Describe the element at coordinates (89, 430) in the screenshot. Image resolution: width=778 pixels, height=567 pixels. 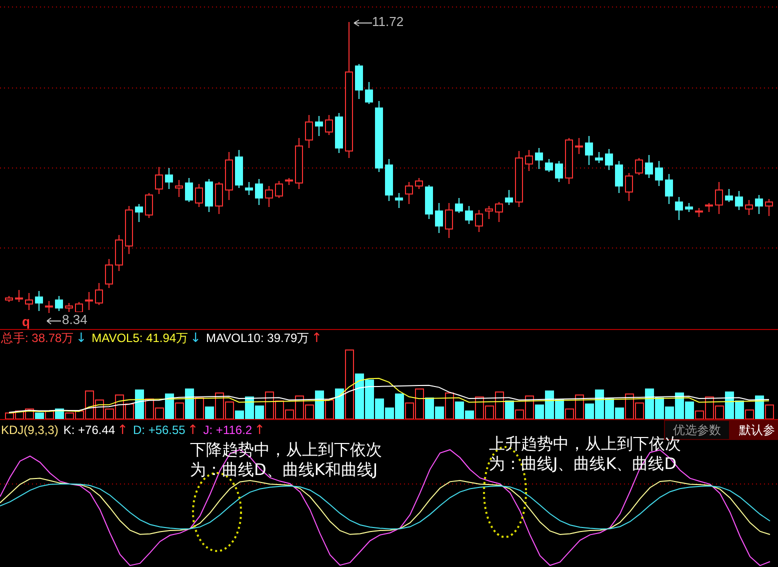
I see `kdj-legend-item: K: +76.44` at that location.